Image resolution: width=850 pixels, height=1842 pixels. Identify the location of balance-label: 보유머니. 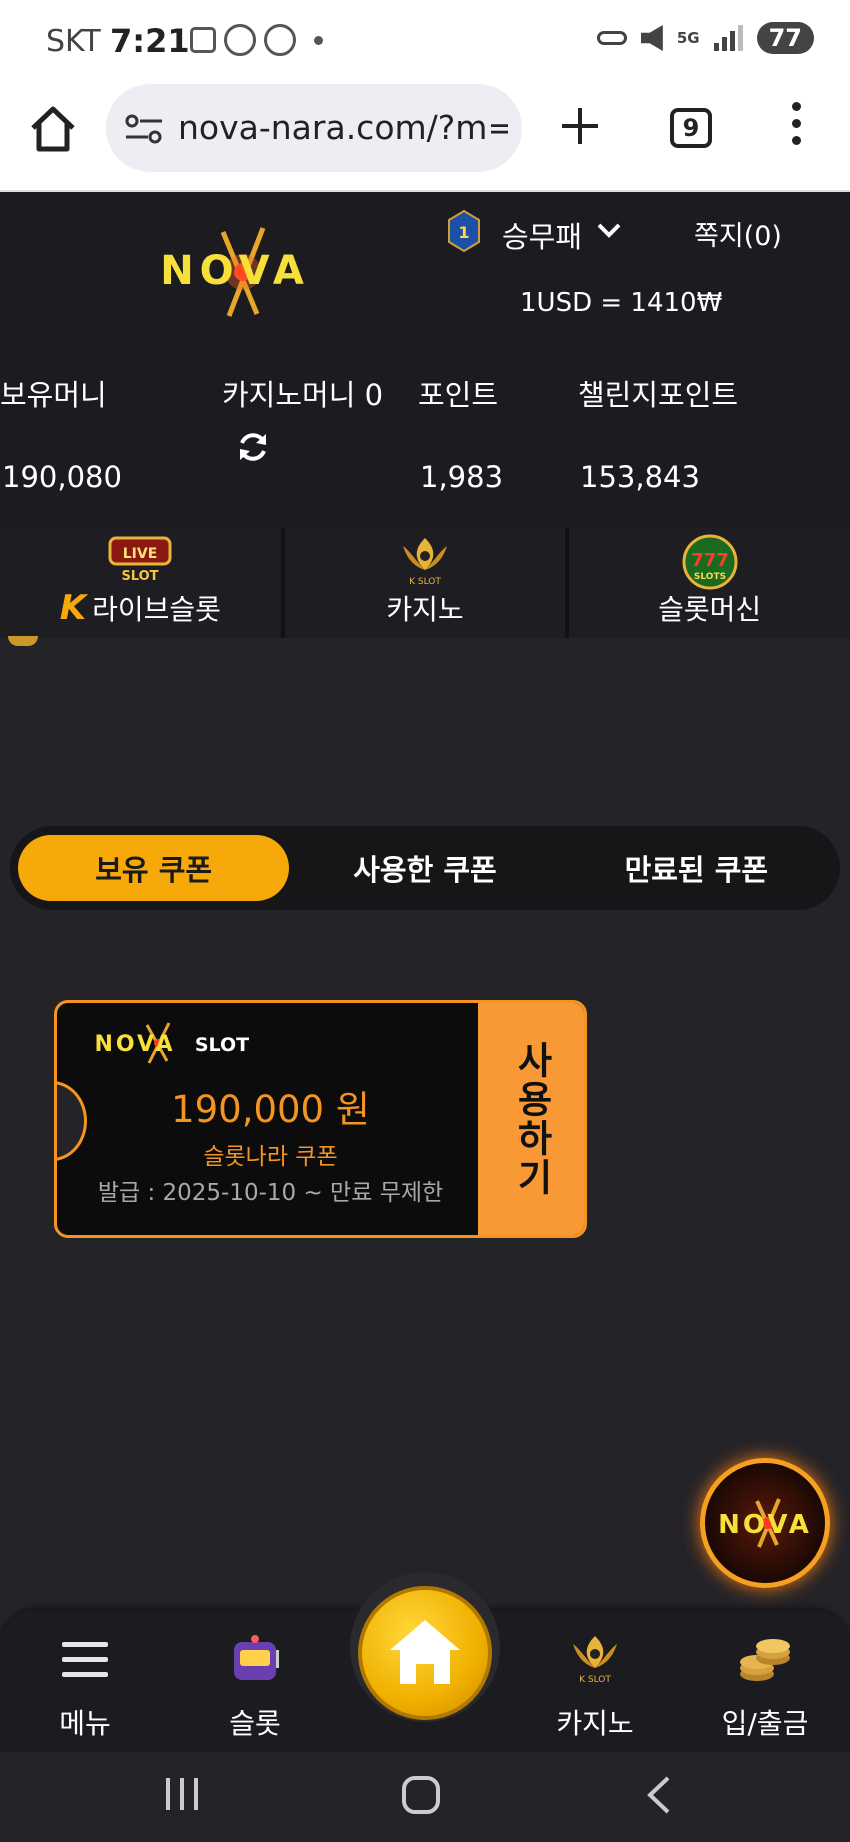
(53, 395).